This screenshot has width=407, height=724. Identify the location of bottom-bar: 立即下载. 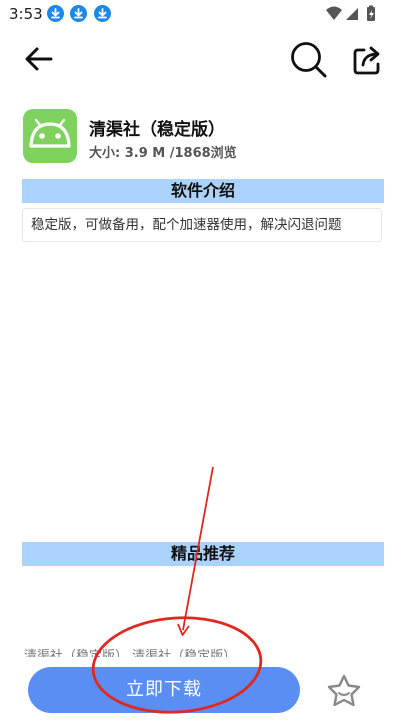
(203, 692).